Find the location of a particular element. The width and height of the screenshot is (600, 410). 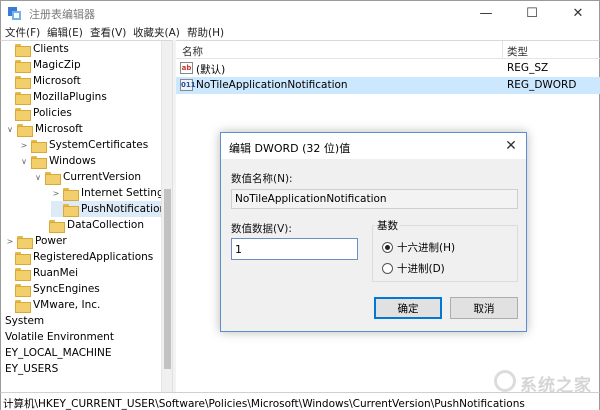

tree-item-mozillaplugins: MozillaPlugins is located at coordinates (55, 97).